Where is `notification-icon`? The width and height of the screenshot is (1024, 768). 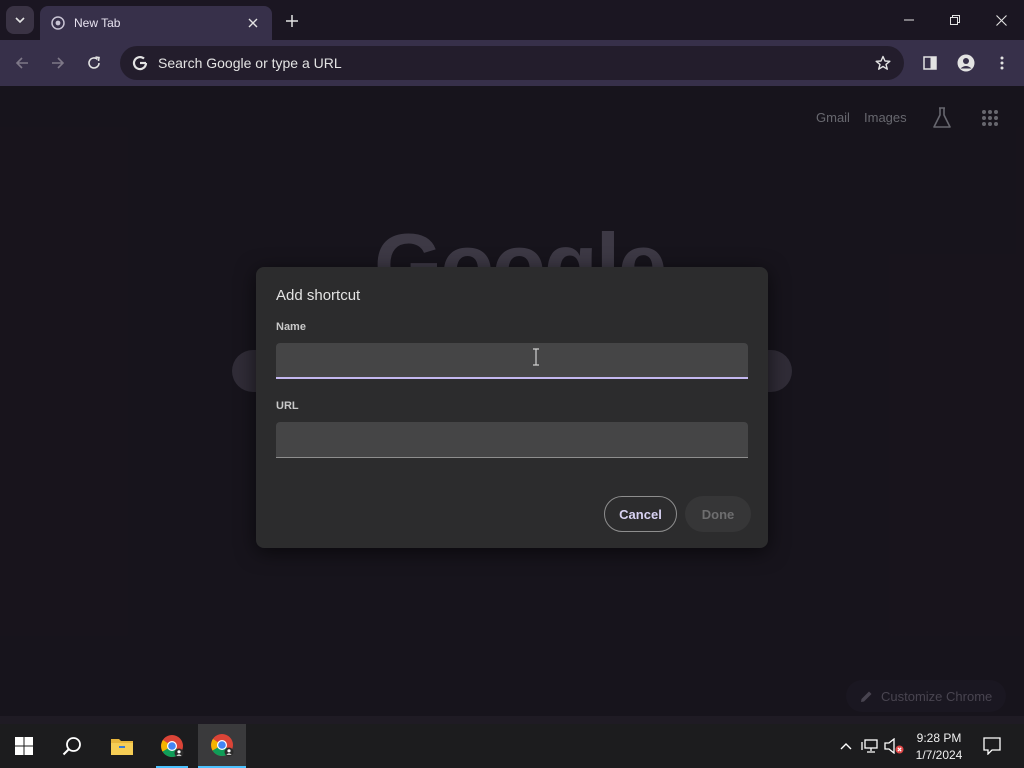
notification-icon is located at coordinates (992, 746).